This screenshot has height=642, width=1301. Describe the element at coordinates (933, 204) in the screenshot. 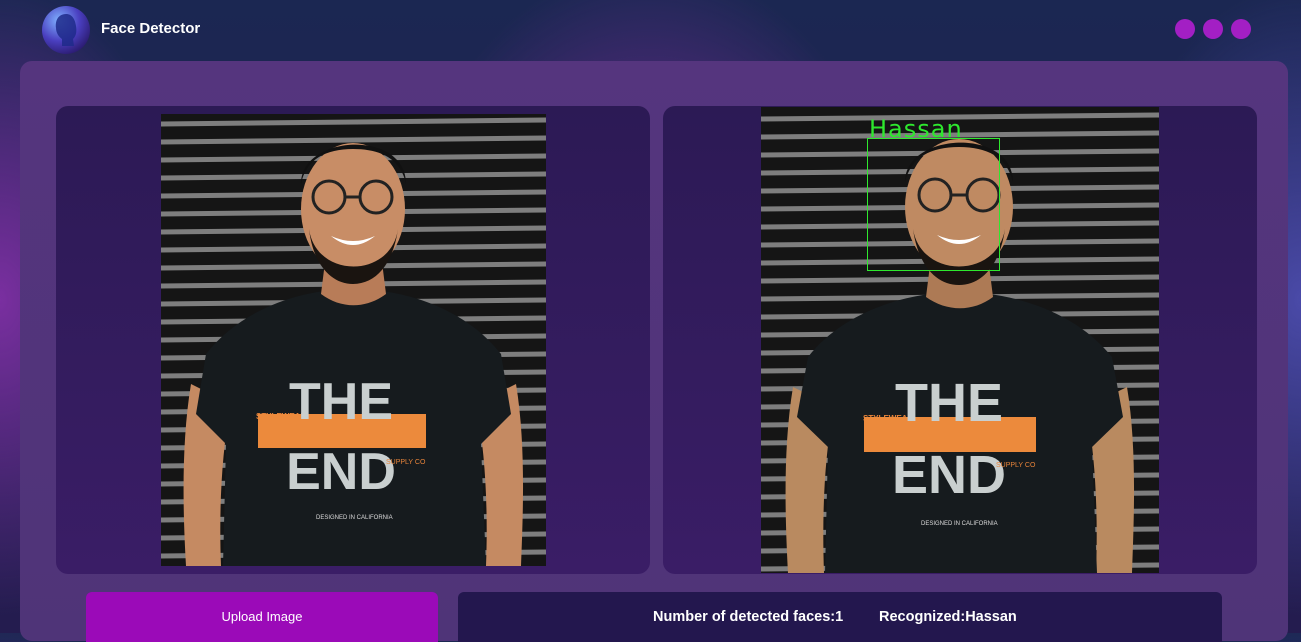

I see `face-bounding-box` at that location.